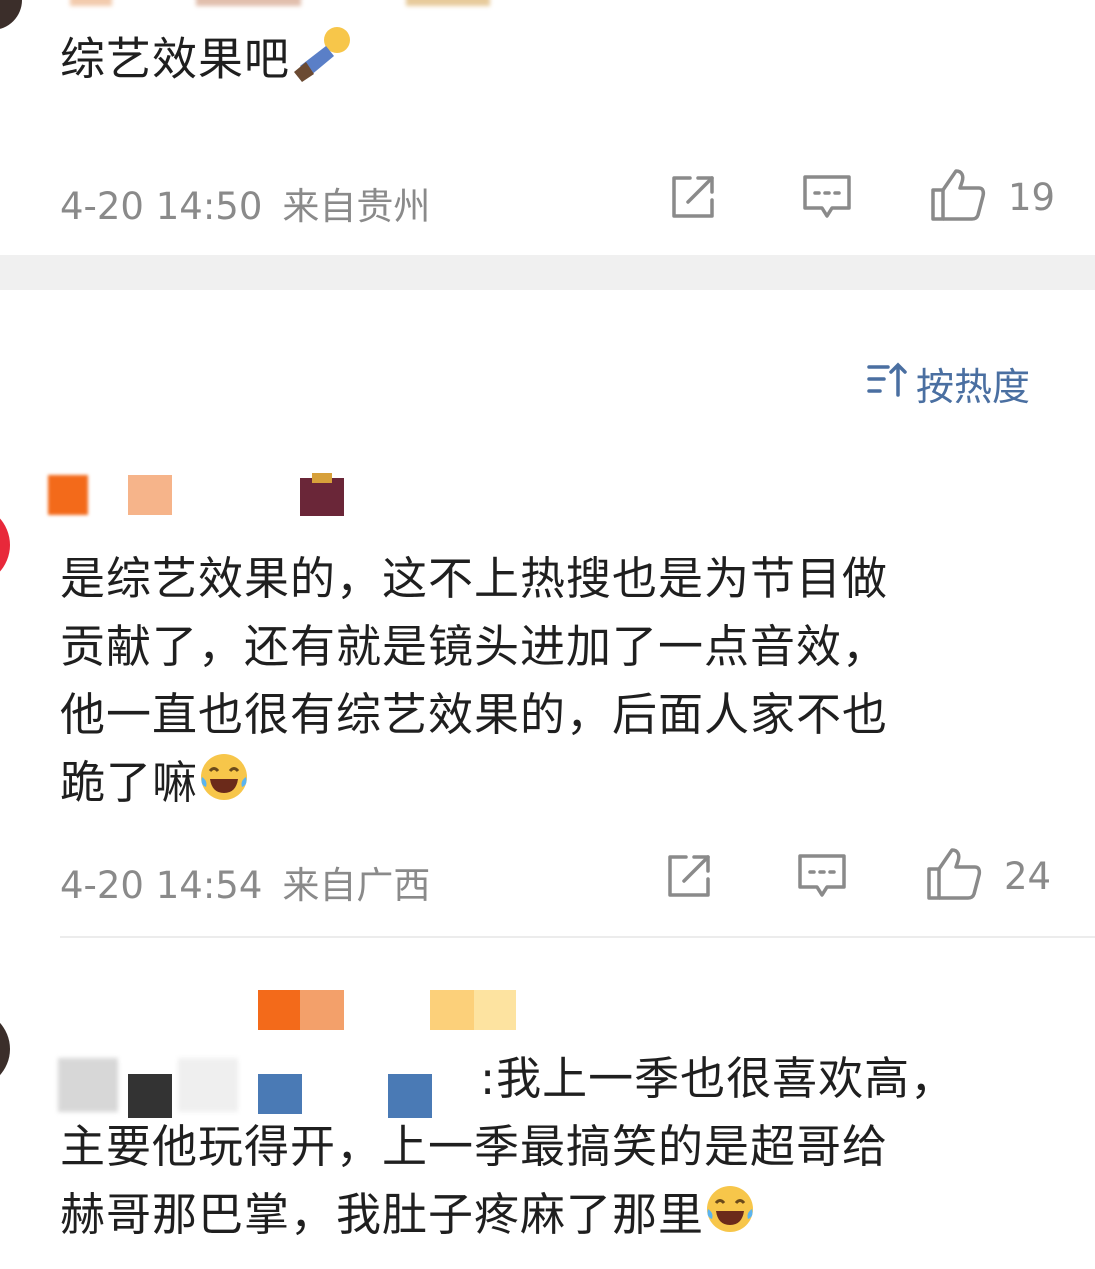 The width and height of the screenshot is (1095, 1269). I want to click on comment-location: 来自广西, so click(356, 885).